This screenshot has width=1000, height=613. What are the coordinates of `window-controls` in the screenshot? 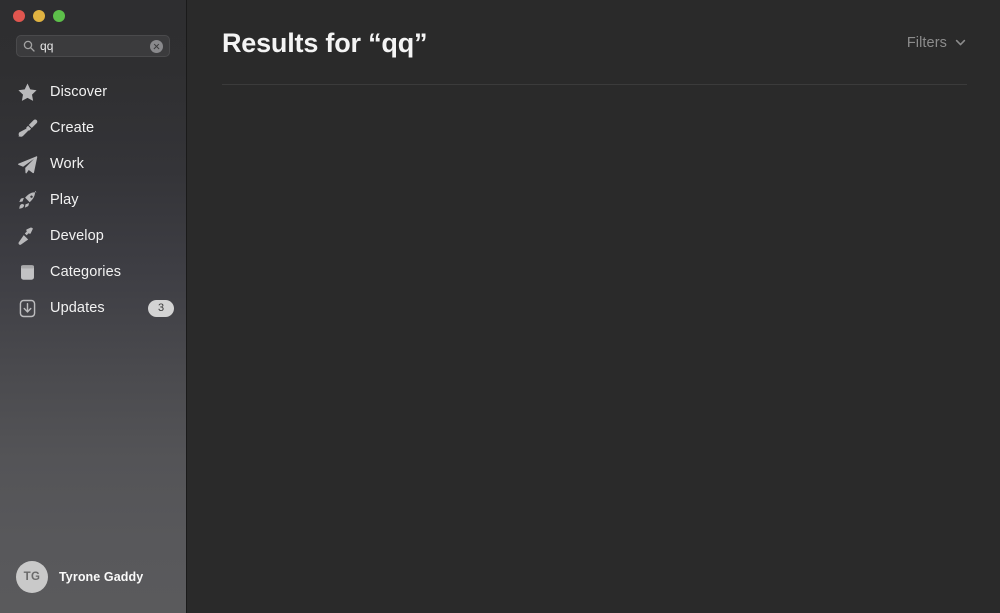 It's located at (93, 14).